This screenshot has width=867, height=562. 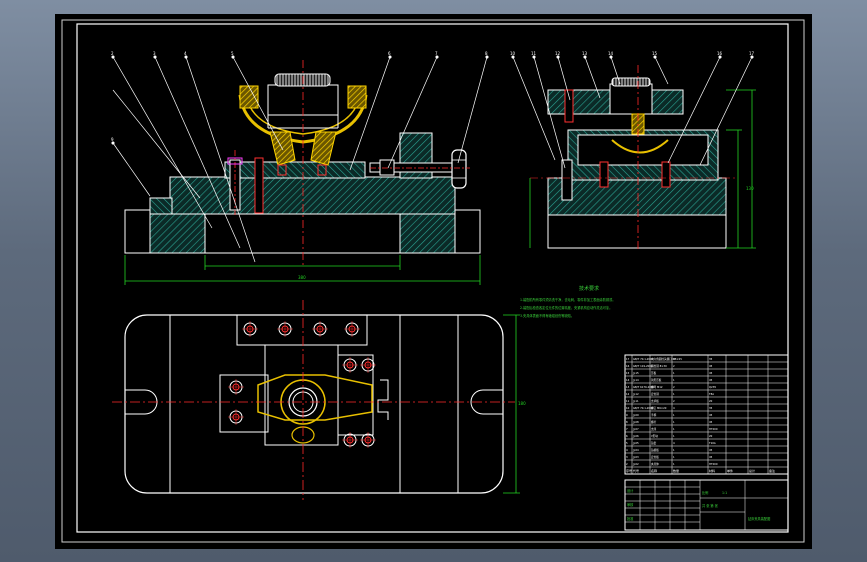 I want to click on bom-cell: Q235, so click(x=712, y=387).